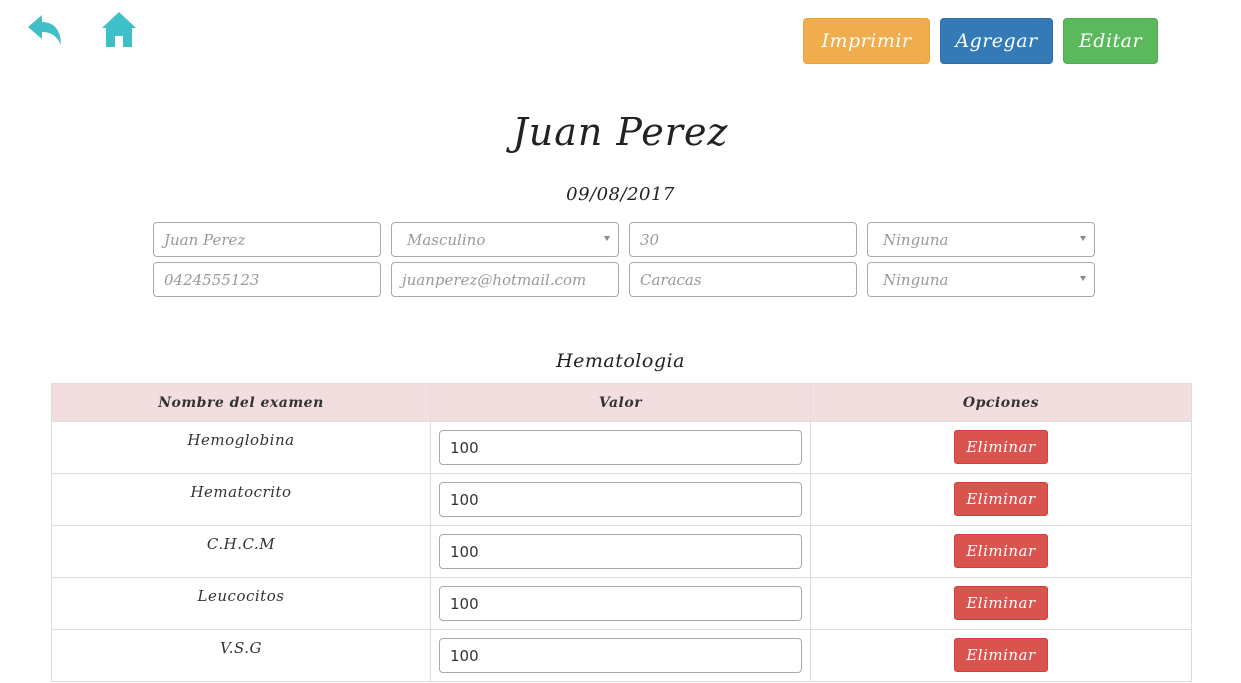  Describe the element at coordinates (743, 239) in the screenshot. I see `age-field: 30` at that location.